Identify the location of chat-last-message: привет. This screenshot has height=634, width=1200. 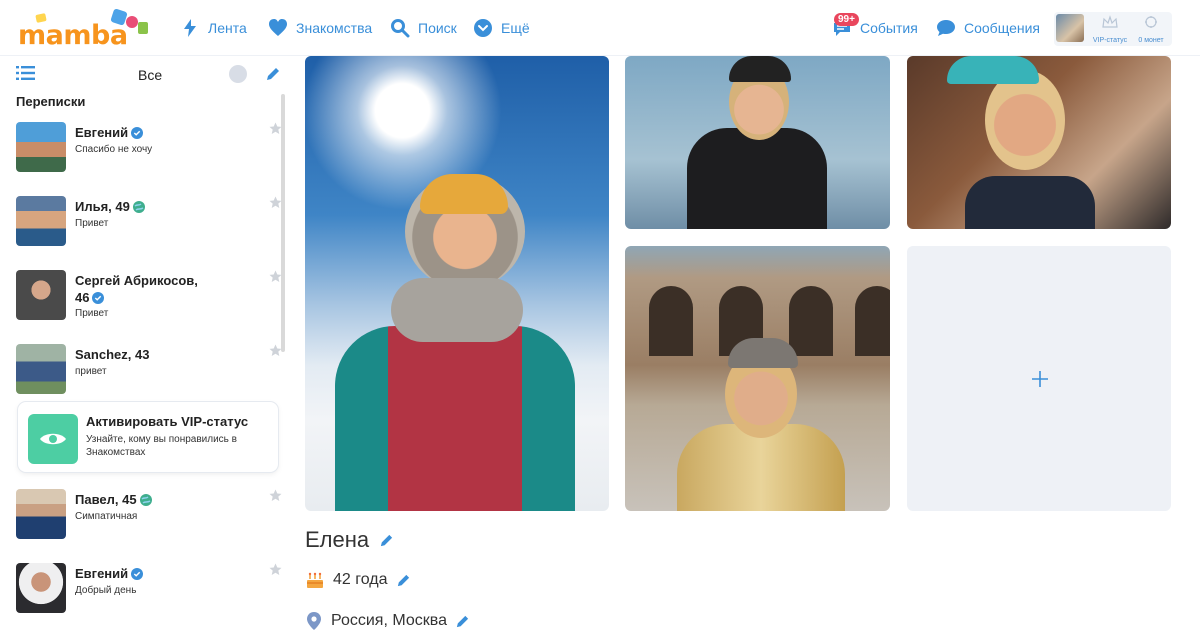
(91, 371).